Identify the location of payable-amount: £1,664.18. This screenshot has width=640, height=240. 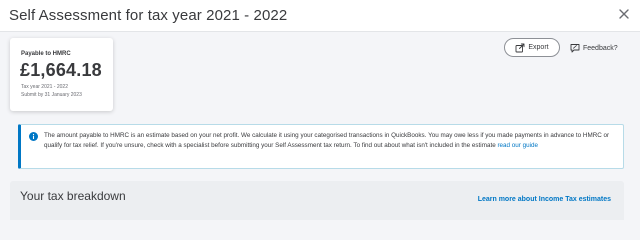
(61, 70).